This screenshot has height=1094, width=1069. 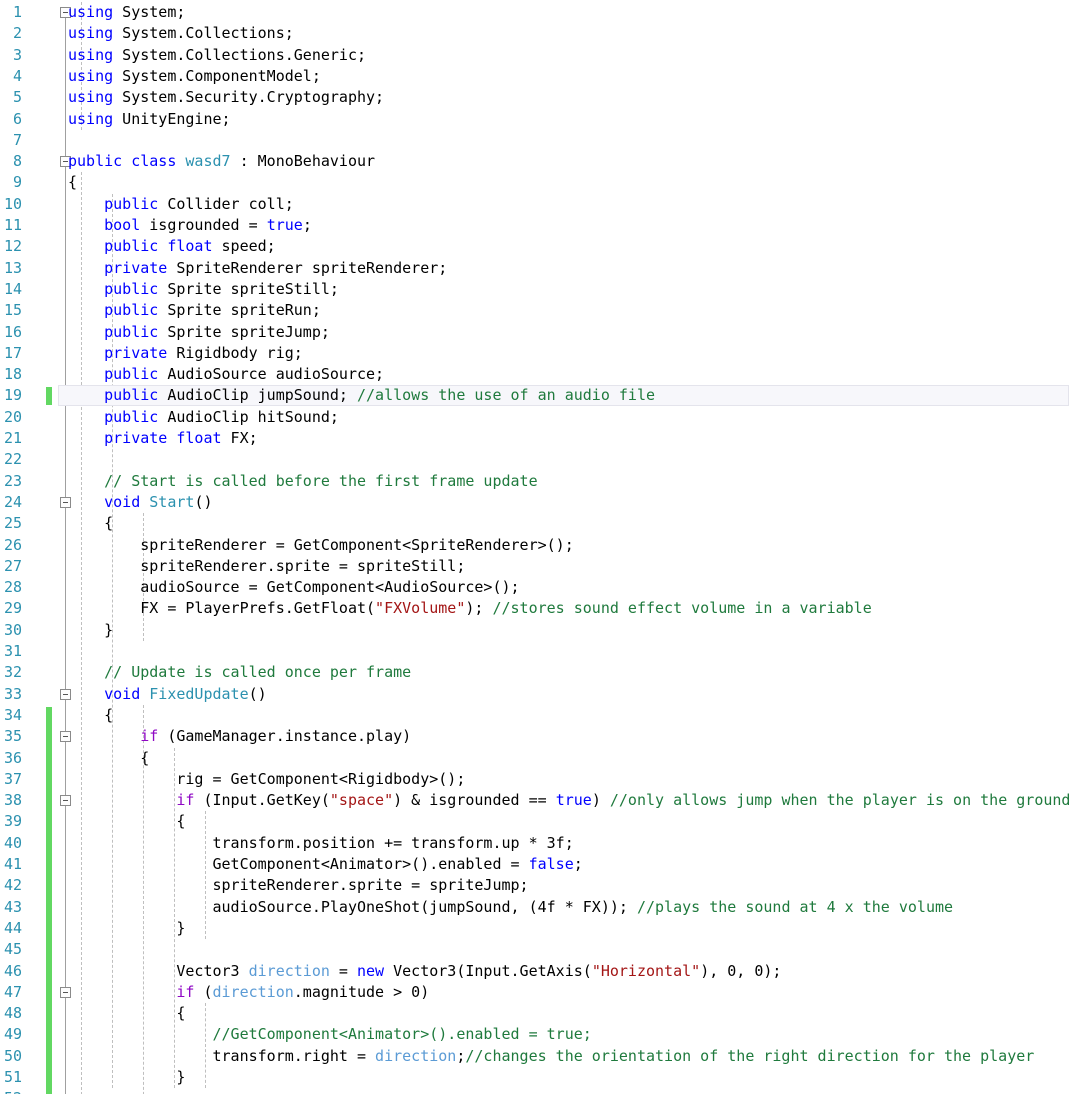 I want to click on code-line: 52, so click(x=534, y=1091).